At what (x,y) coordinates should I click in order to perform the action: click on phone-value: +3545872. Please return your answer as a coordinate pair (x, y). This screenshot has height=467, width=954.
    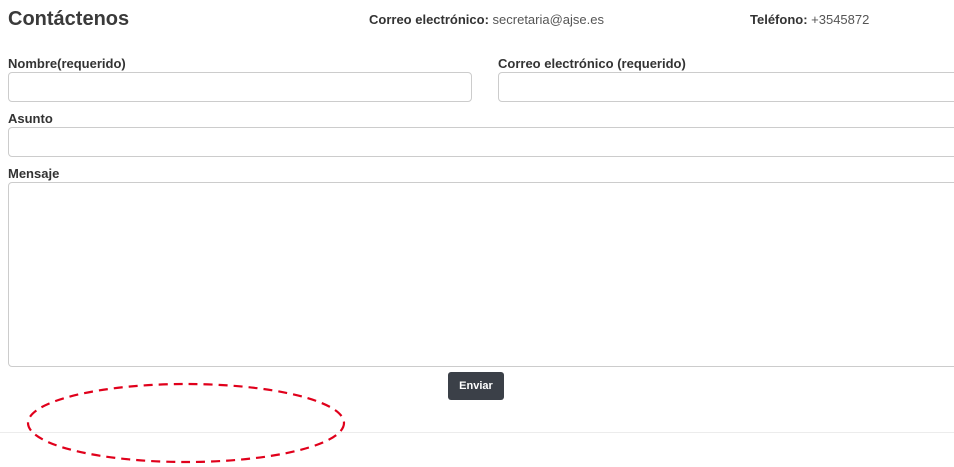
    Looking at the image, I should click on (838, 19).